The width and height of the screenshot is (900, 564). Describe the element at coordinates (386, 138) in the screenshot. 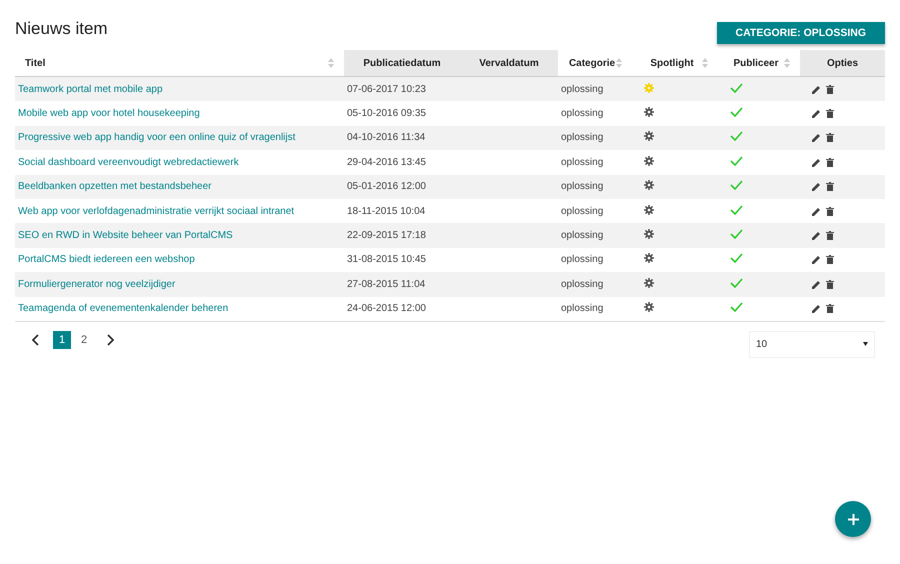

I see `date-cell: 04-10-2016 11:34` at that location.